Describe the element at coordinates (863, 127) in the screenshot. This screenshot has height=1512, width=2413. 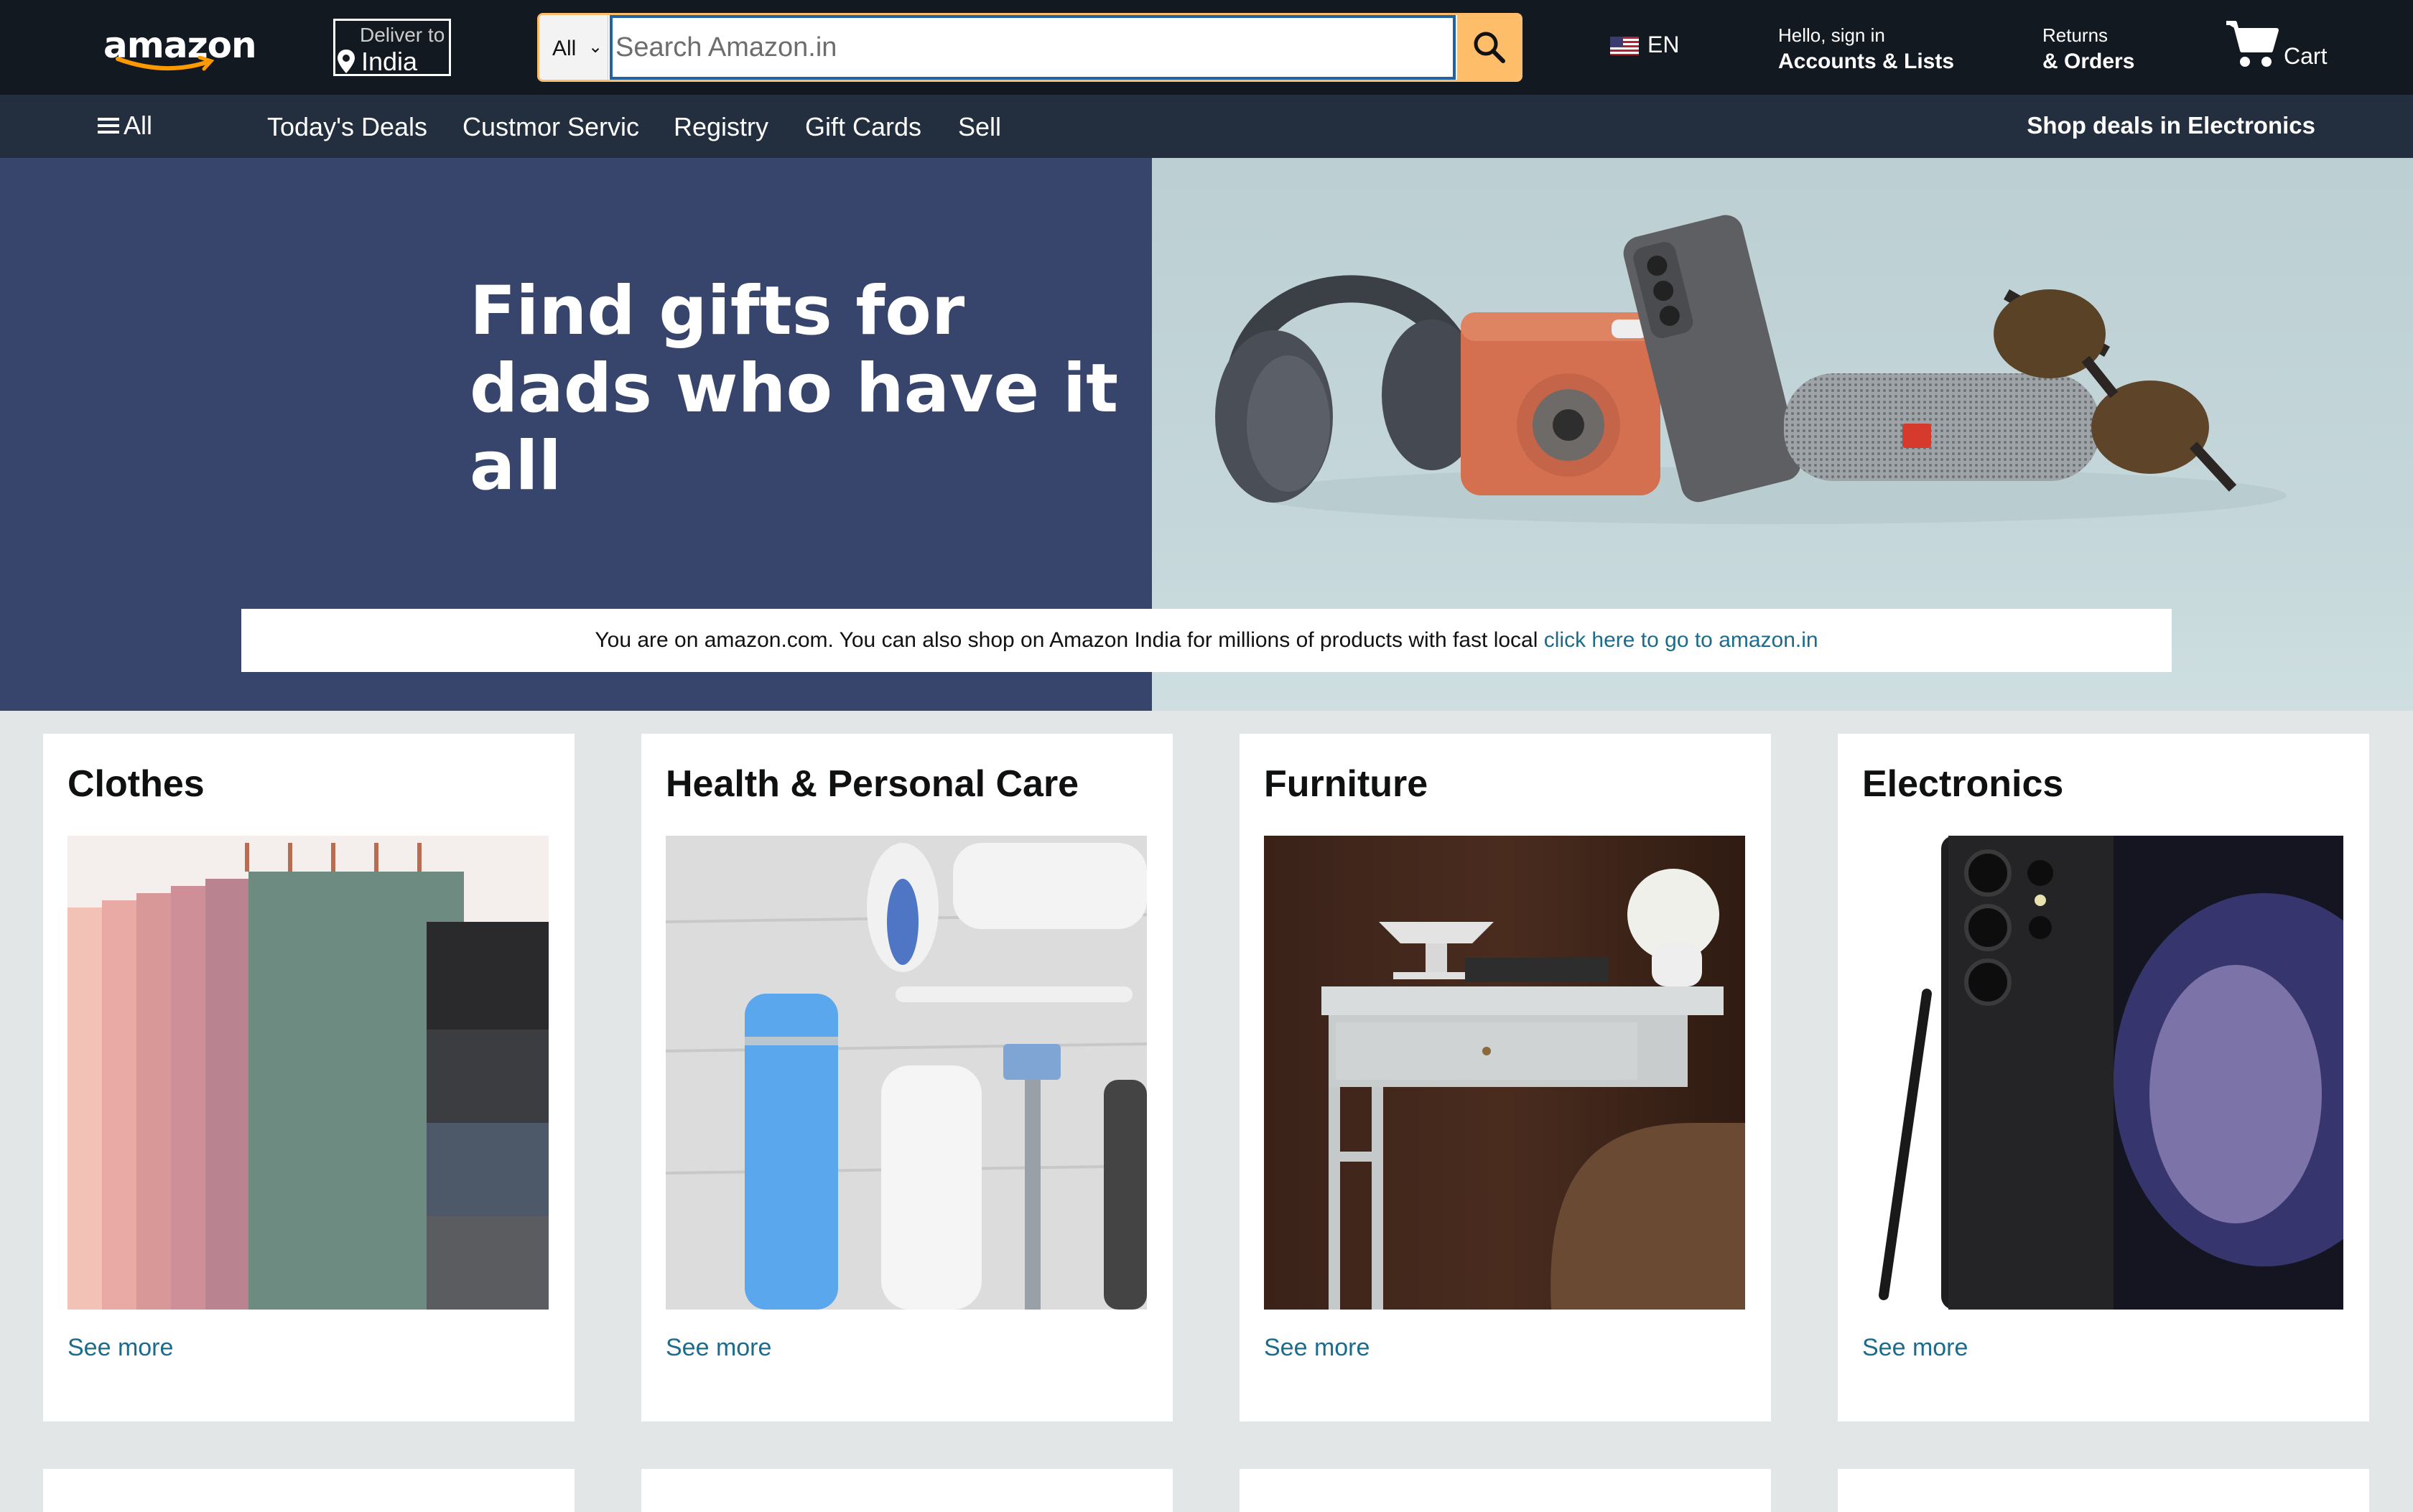
I see `nav-link-gift-cards: Gift Cards` at that location.